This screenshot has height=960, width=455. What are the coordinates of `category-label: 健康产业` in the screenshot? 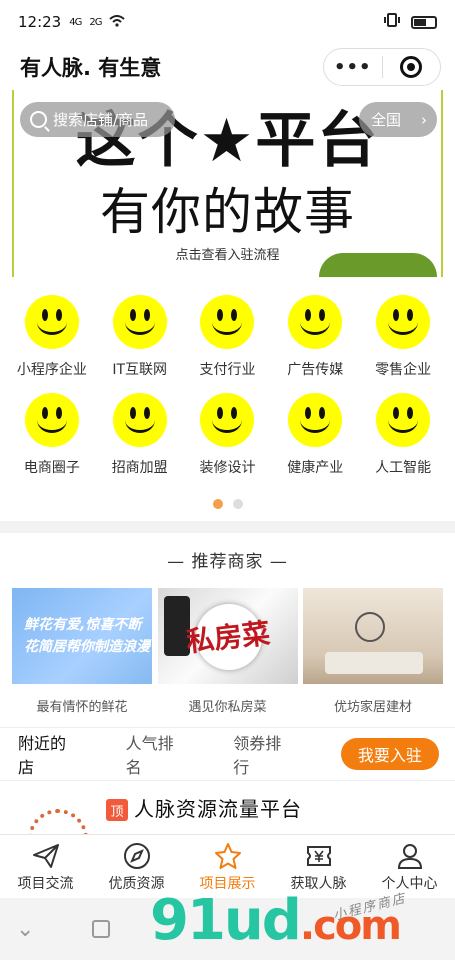 It's located at (315, 468).